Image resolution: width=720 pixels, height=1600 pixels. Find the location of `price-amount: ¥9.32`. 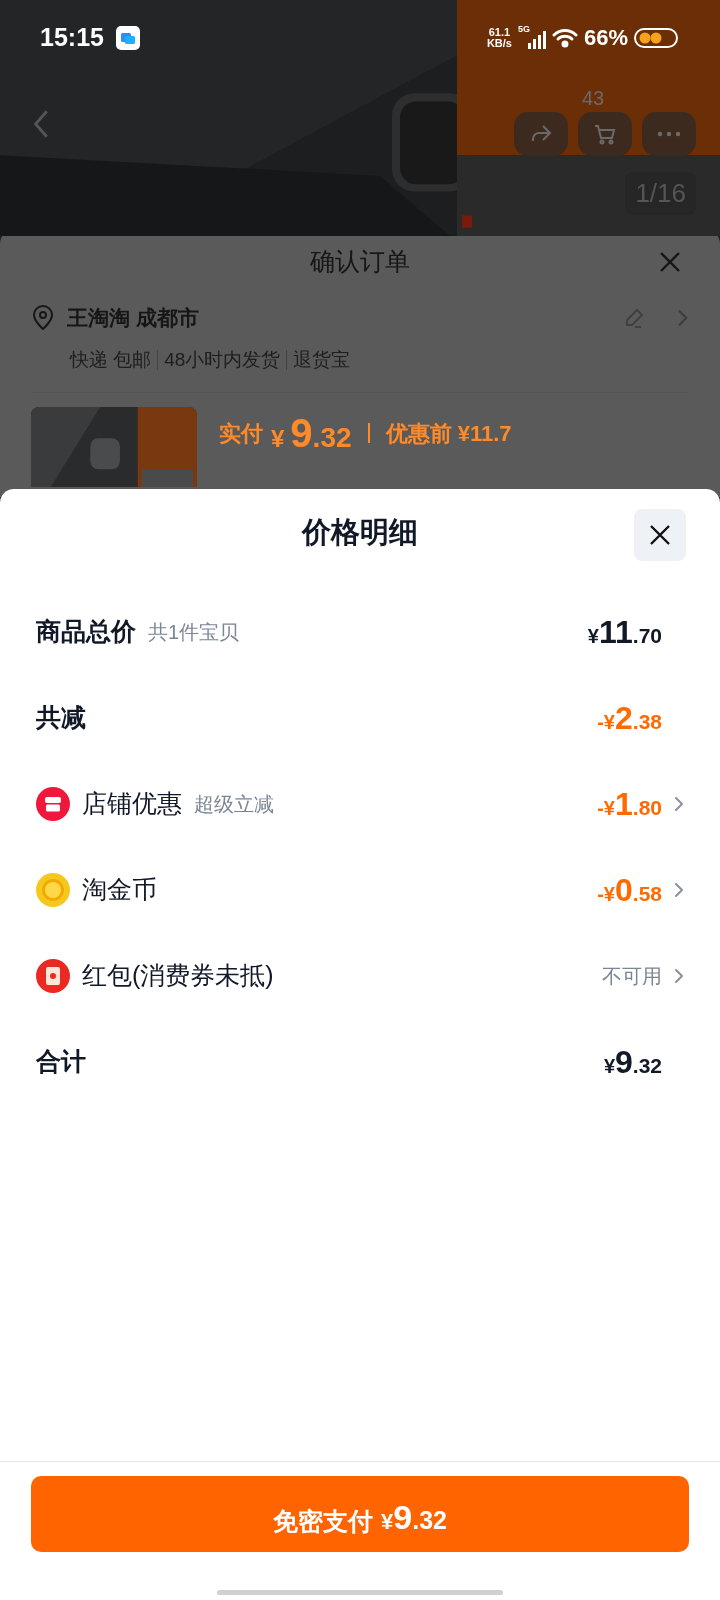

price-amount: ¥9.32 is located at coordinates (632, 1062).